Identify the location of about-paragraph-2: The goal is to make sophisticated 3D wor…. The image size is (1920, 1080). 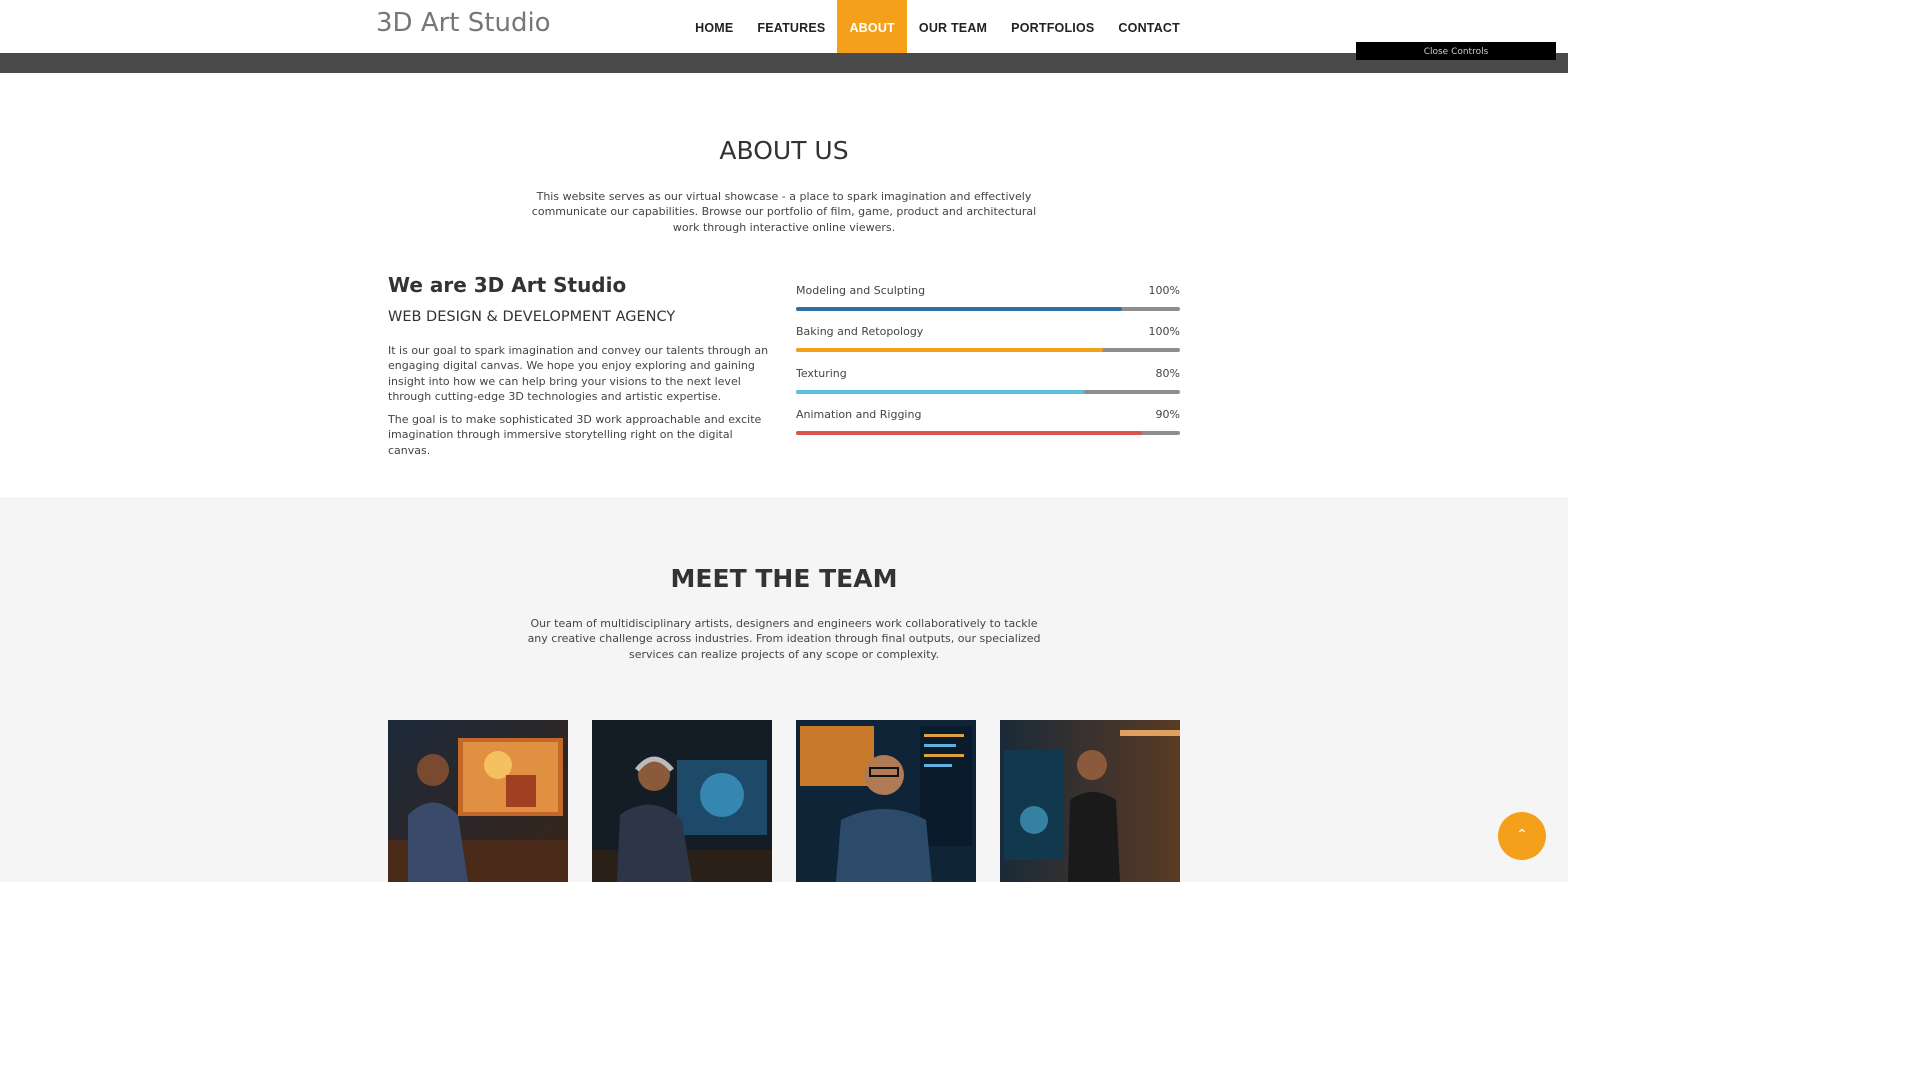
(575, 435).